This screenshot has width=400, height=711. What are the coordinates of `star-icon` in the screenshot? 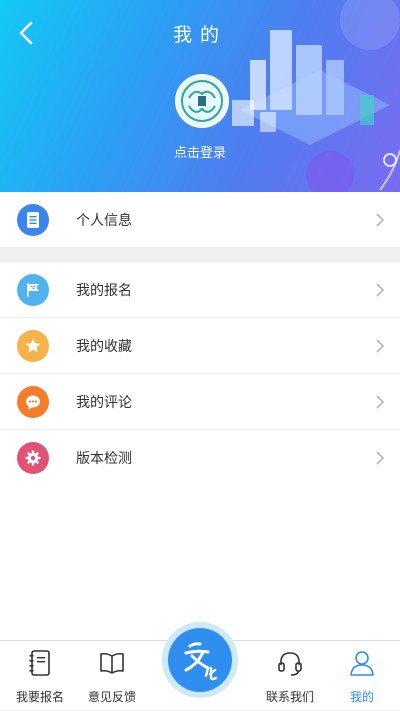 It's located at (33, 346).